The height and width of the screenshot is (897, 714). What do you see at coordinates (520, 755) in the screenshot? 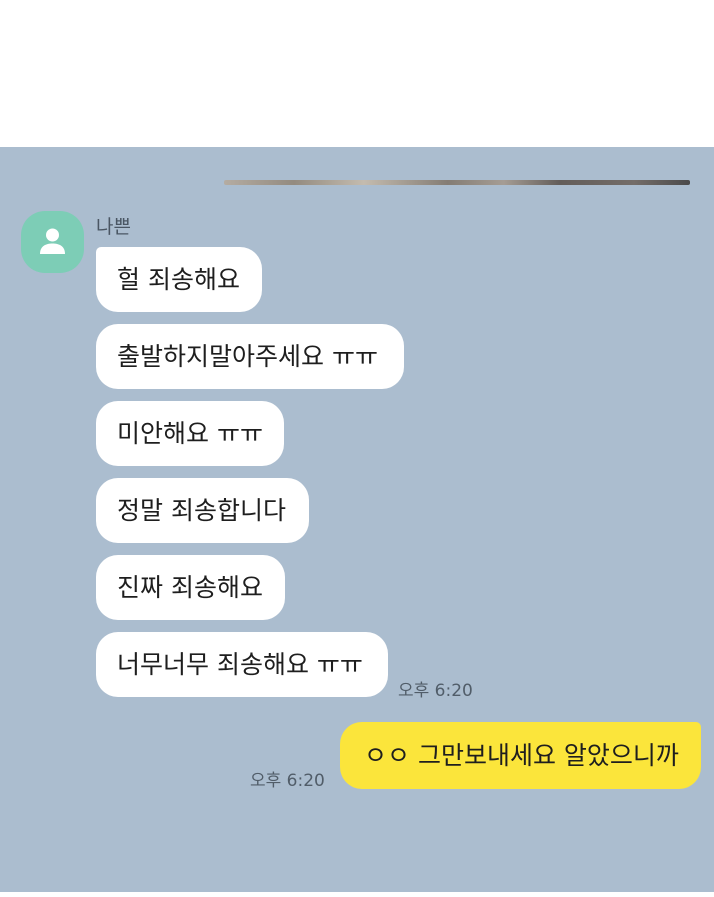
I see `outgoing-message: ㅇㅇ 그만보내세요 알았으니까` at bounding box center [520, 755].